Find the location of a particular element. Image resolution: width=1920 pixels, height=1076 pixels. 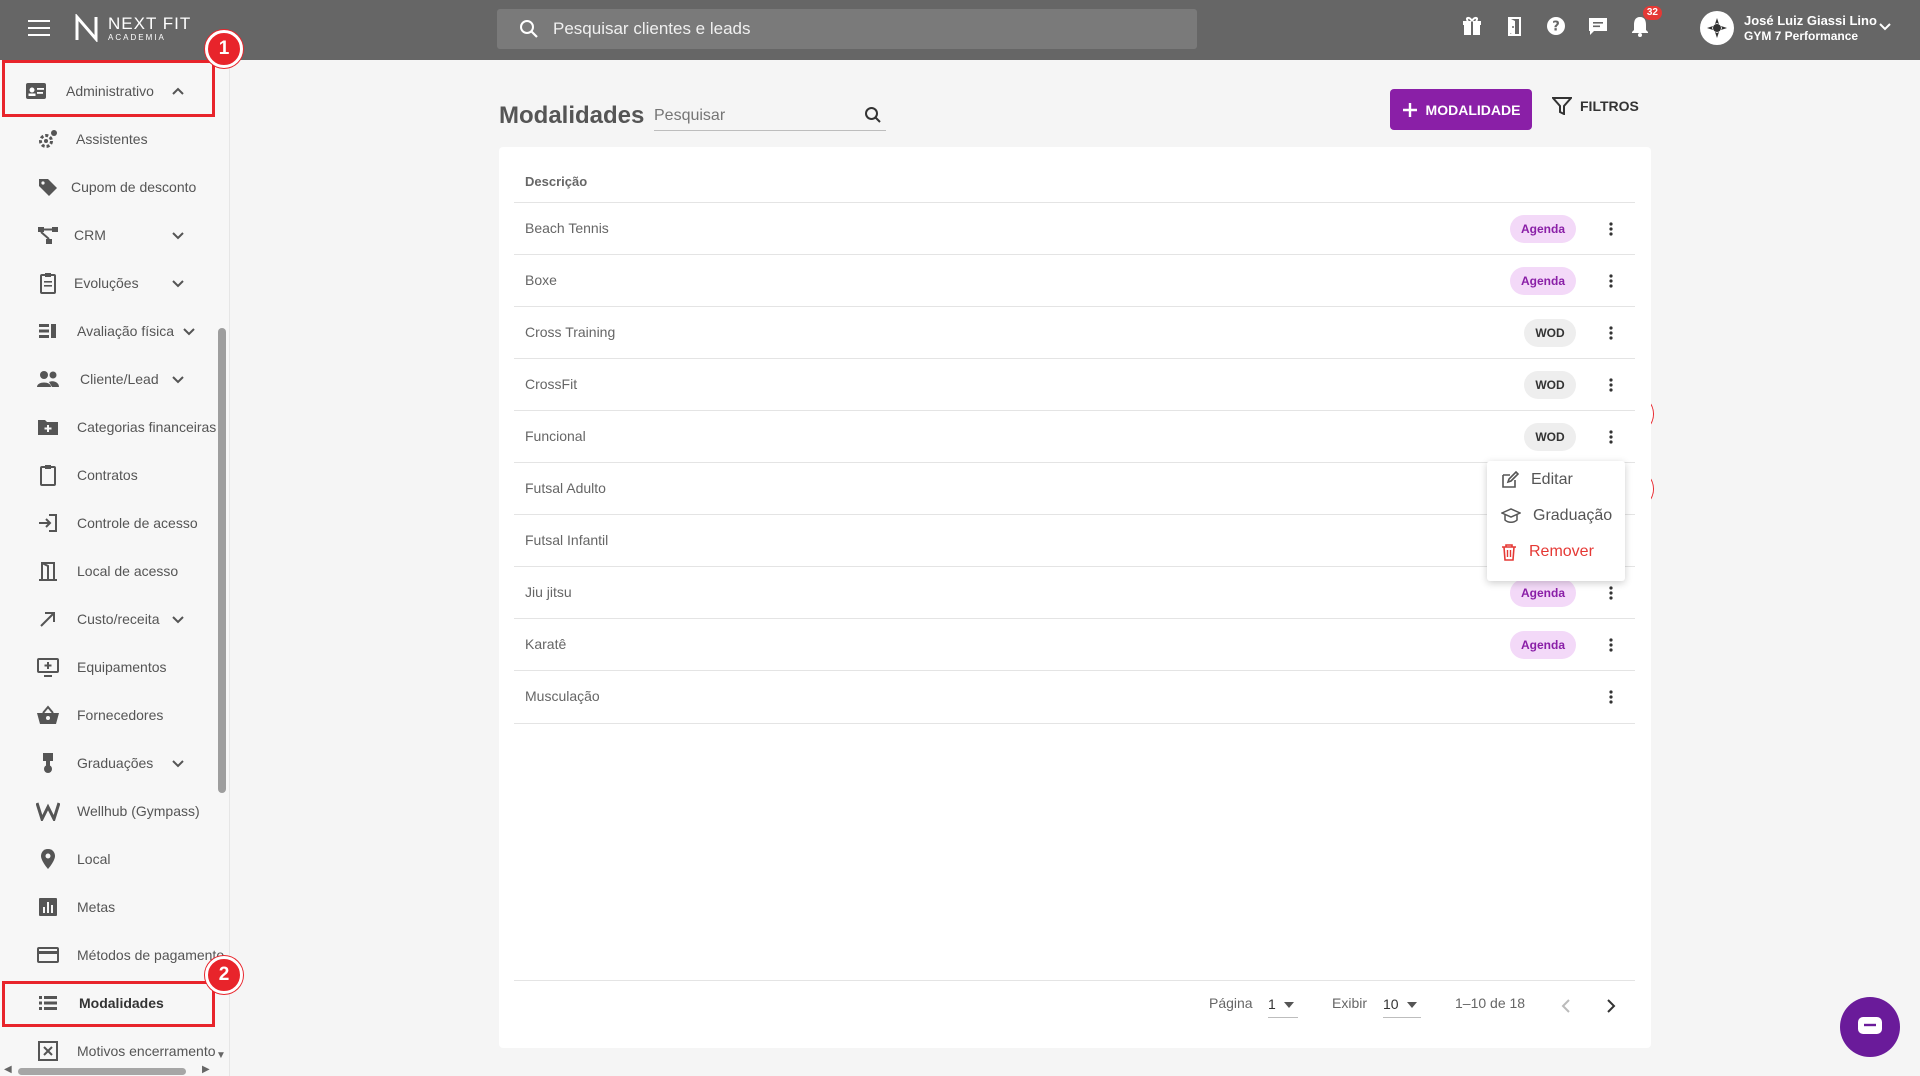

sidebar-item-metodos-de-pagamento: Métodos de pagamento is located at coordinates (112, 955).